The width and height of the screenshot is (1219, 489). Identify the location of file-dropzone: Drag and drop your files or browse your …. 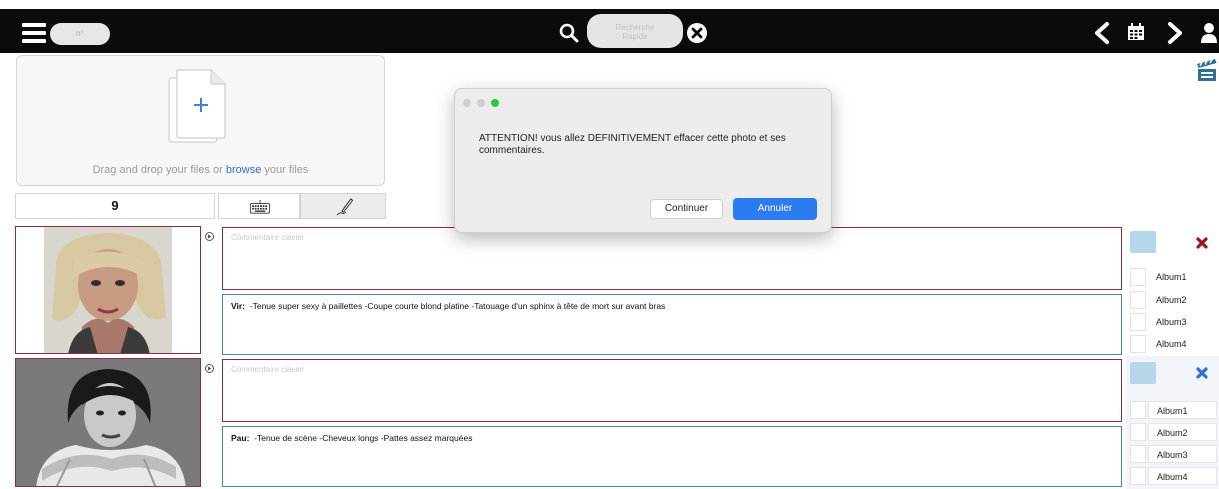
(200, 120).